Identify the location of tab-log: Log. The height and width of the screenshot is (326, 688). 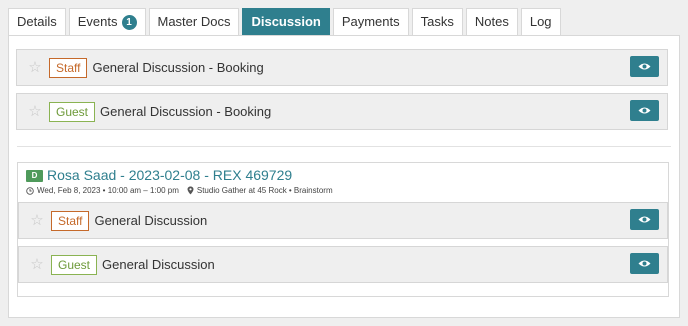
(540, 21).